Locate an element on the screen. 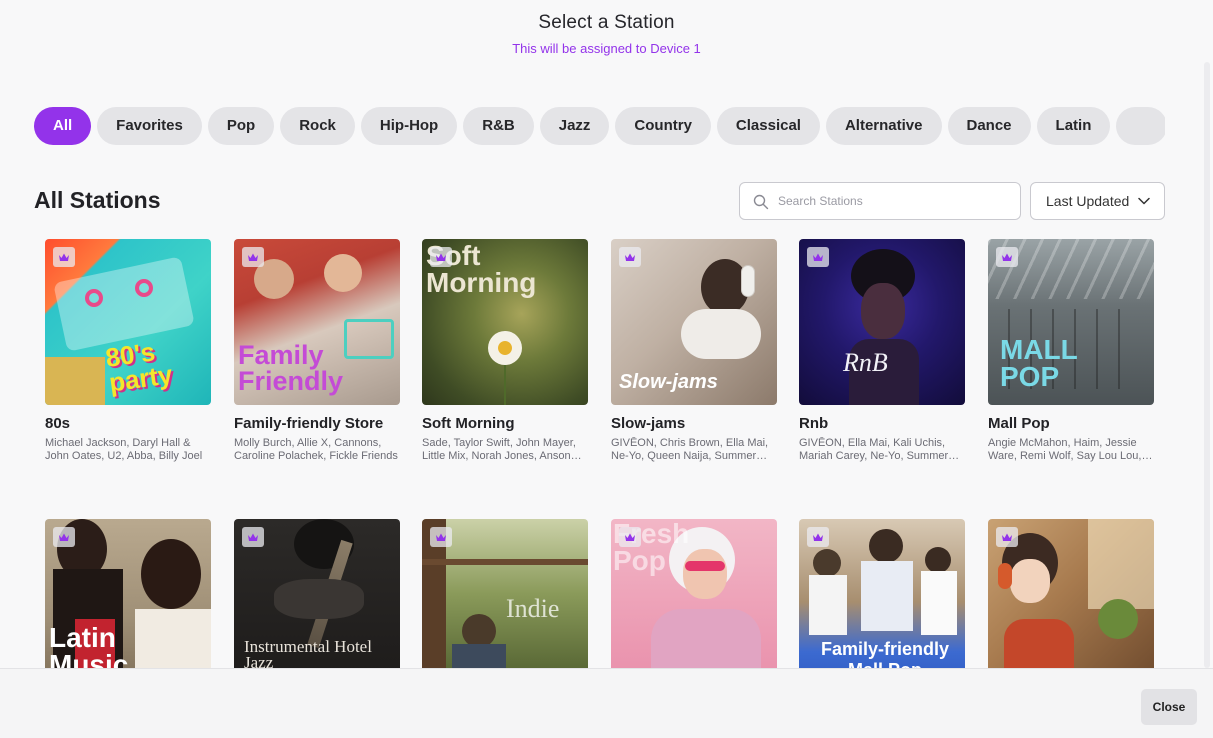  cover-title: Indie is located at coordinates (533, 608).